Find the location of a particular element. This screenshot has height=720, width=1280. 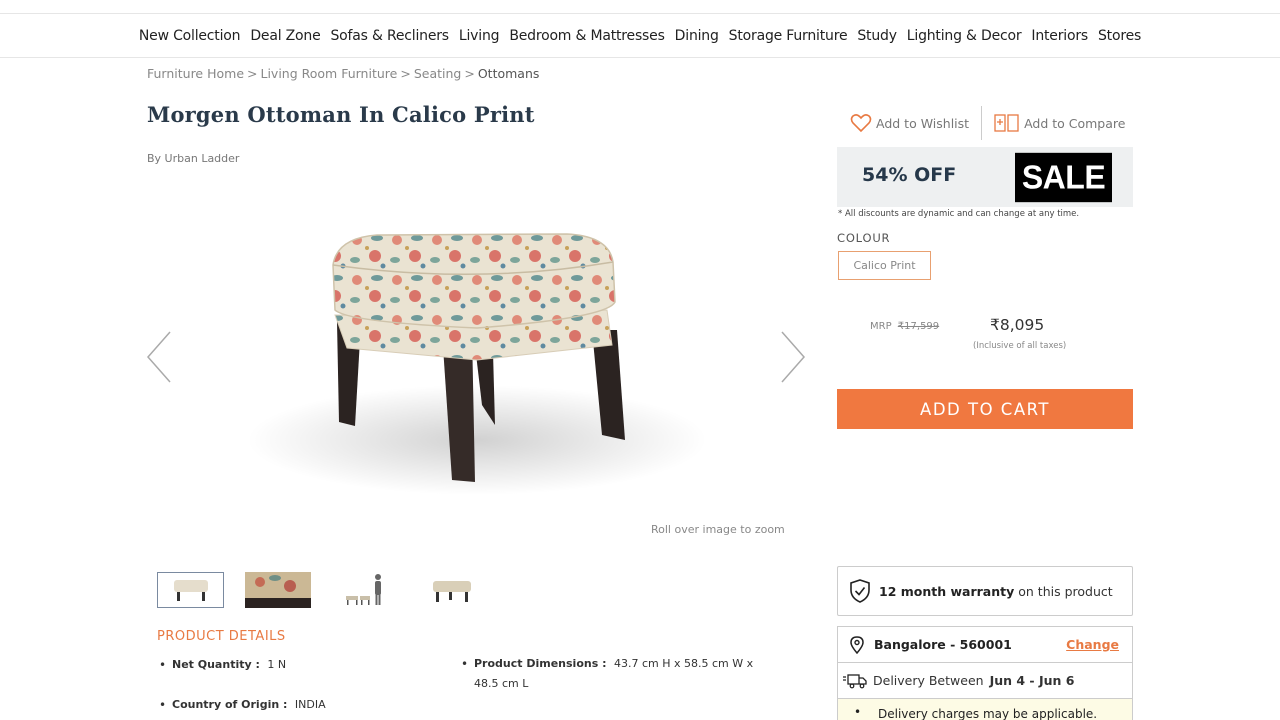

warranty-box: 12 month warranty on this product is located at coordinates (985, 591).